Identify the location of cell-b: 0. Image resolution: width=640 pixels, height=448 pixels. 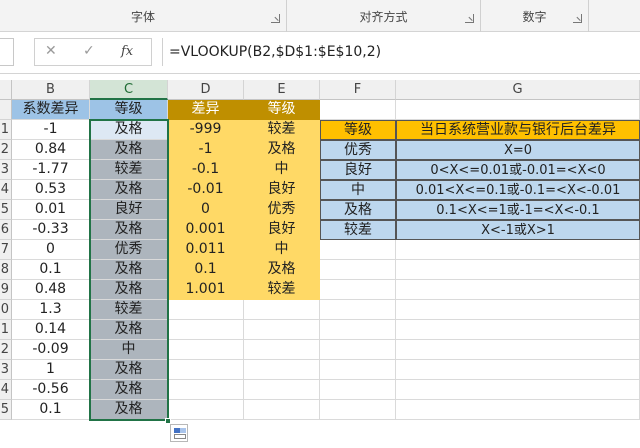
(51, 250).